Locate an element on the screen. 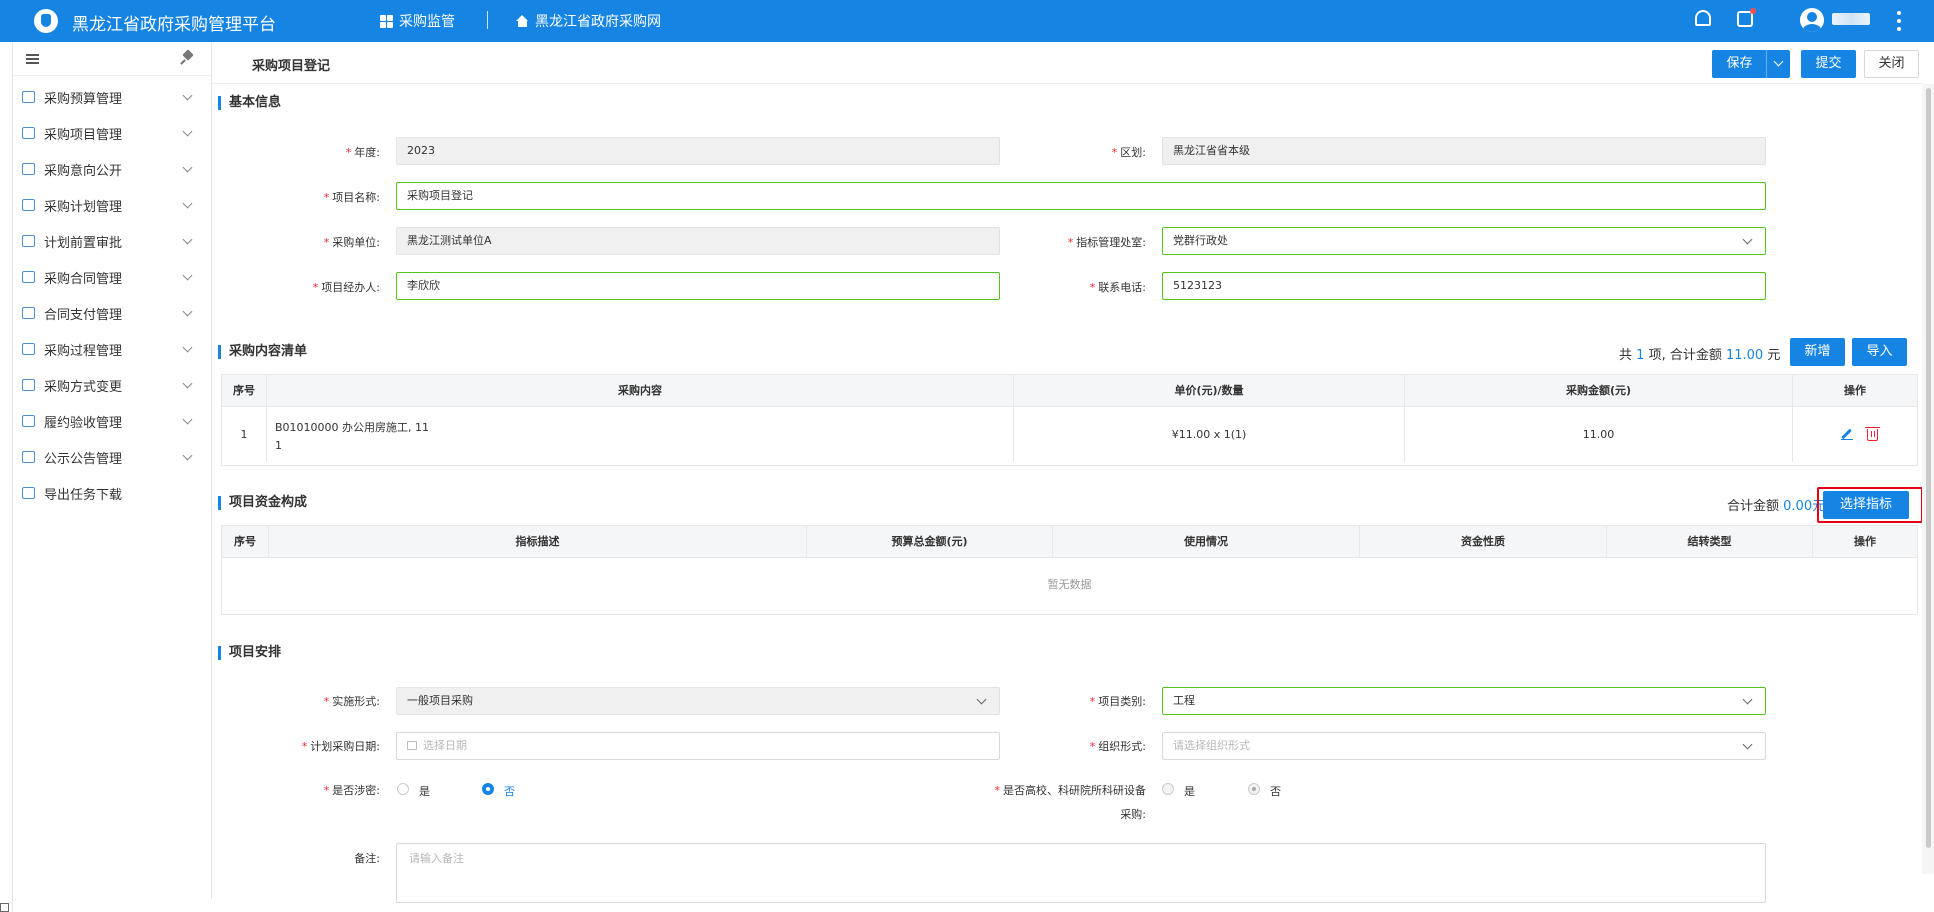 This screenshot has height=912, width=1934. column-header: 采购金额(元) is located at coordinates (1599, 391).